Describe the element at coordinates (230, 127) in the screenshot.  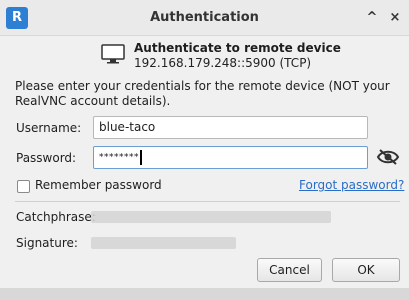
I see `username-field: blue-taco` at that location.